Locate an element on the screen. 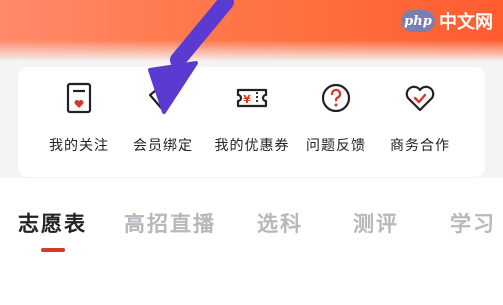 The height and width of the screenshot is (305, 503). tab-assessment: 测评 is located at coordinates (376, 223).